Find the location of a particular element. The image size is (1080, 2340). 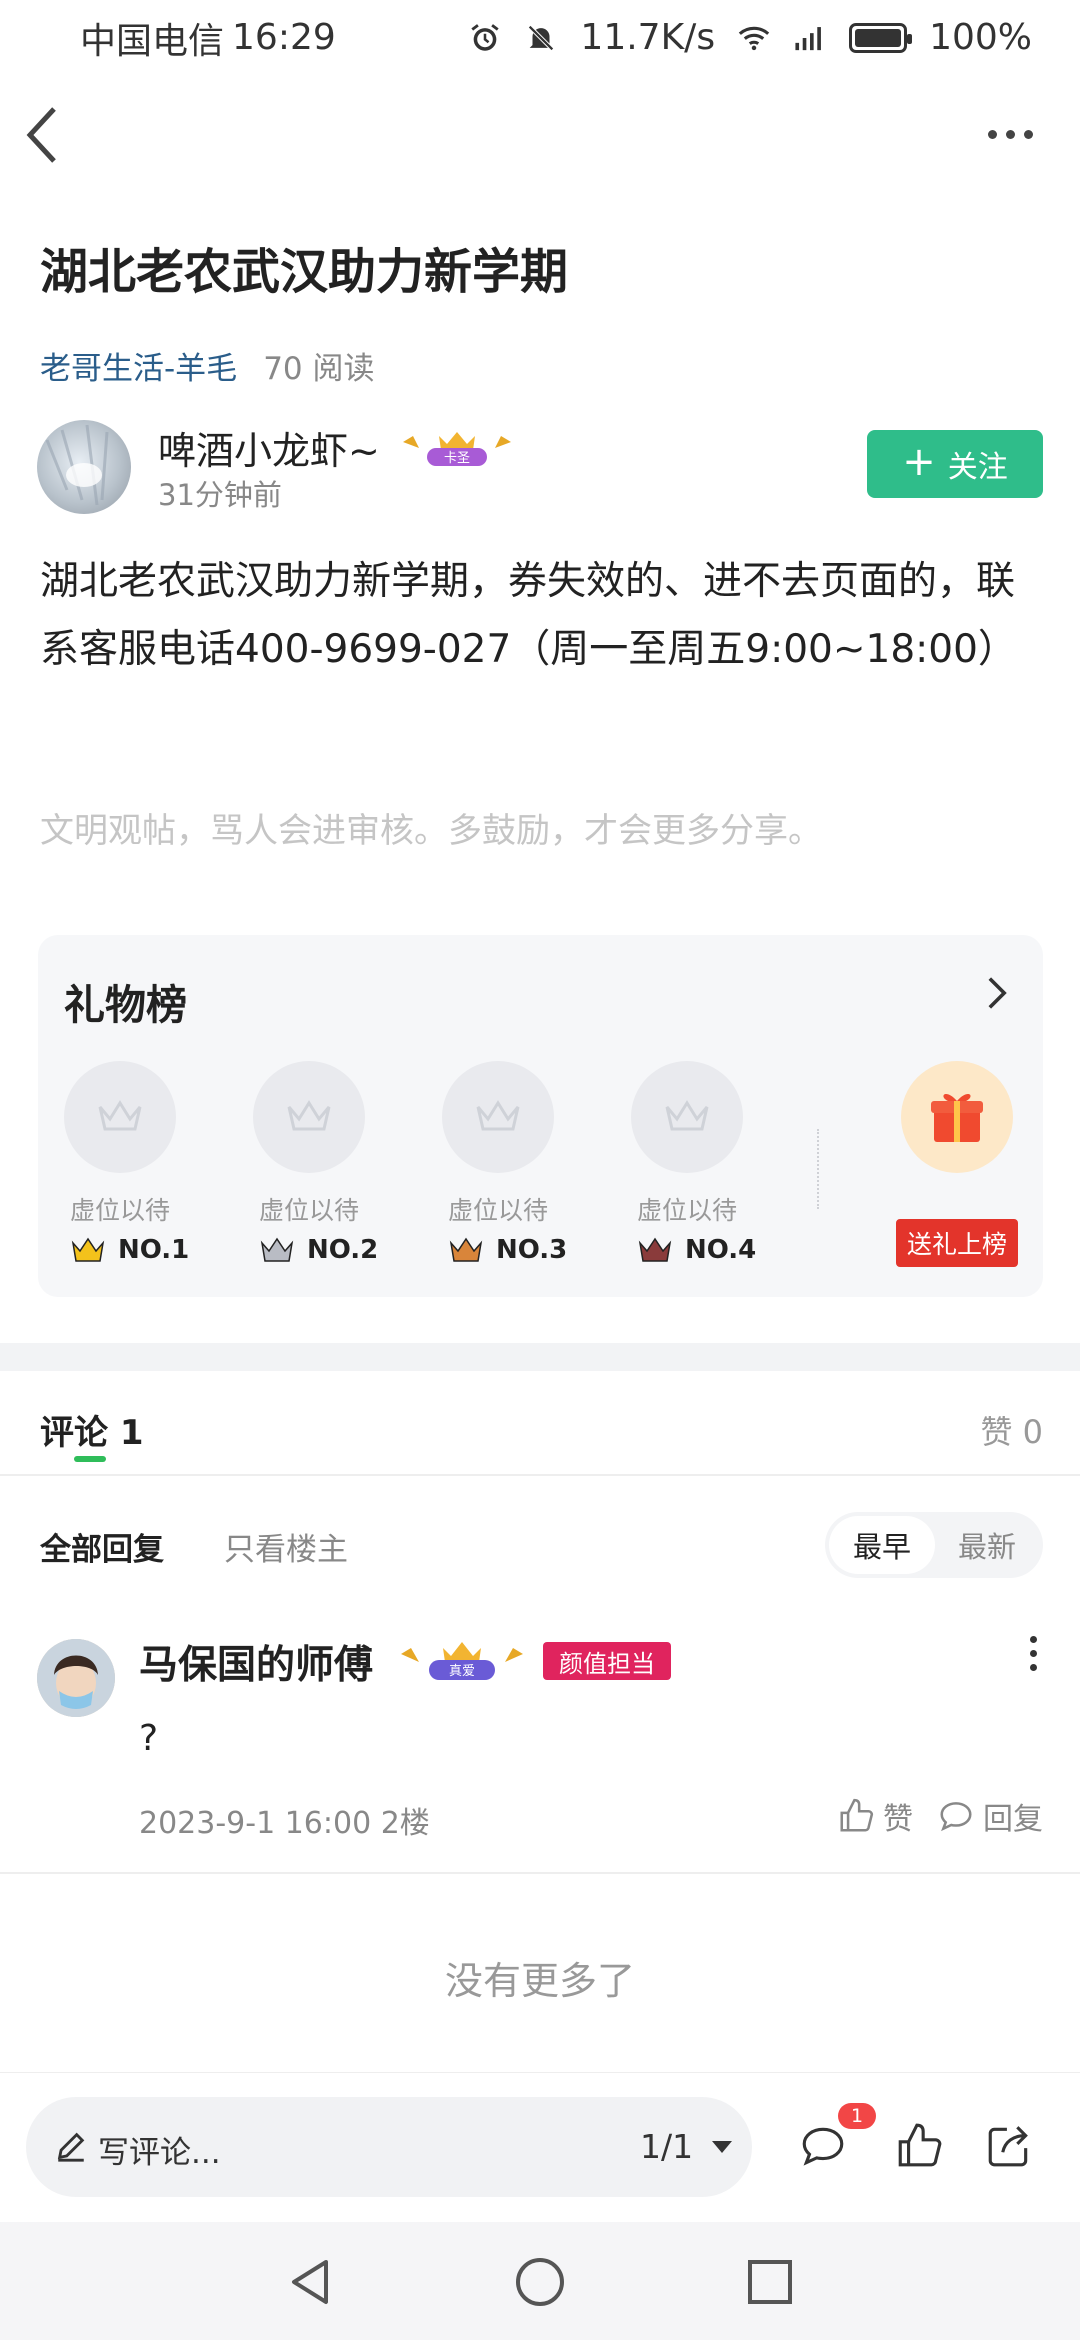

comment-filter-row: 全部回复 只看楼主 最早 最新 is located at coordinates (541, 1545).